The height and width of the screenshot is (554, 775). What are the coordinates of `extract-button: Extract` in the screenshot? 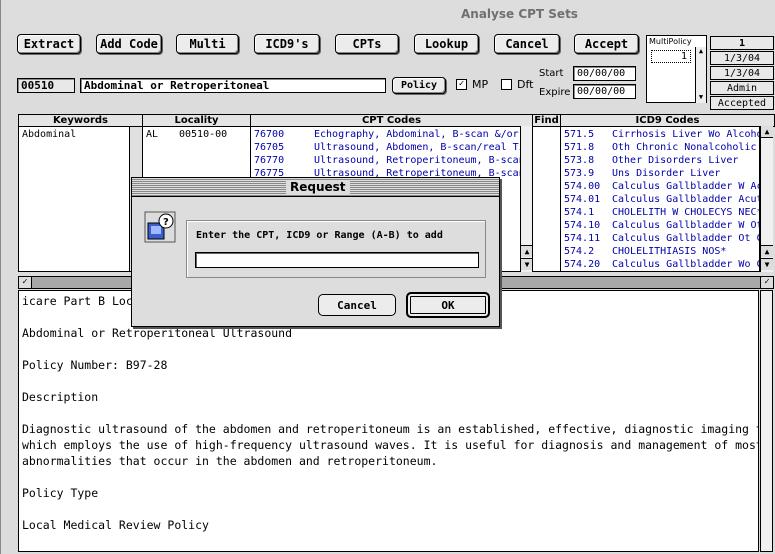 It's located at (49, 44).